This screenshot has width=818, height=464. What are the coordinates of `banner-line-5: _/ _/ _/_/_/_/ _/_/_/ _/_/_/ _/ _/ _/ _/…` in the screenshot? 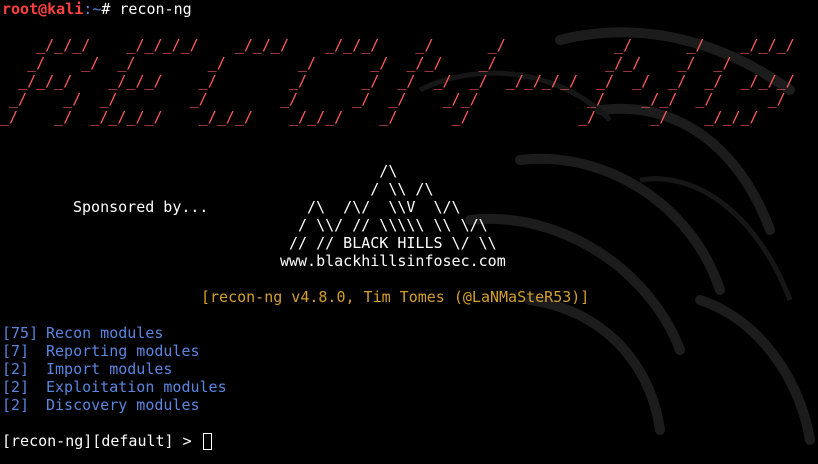 It's located at (397, 117).